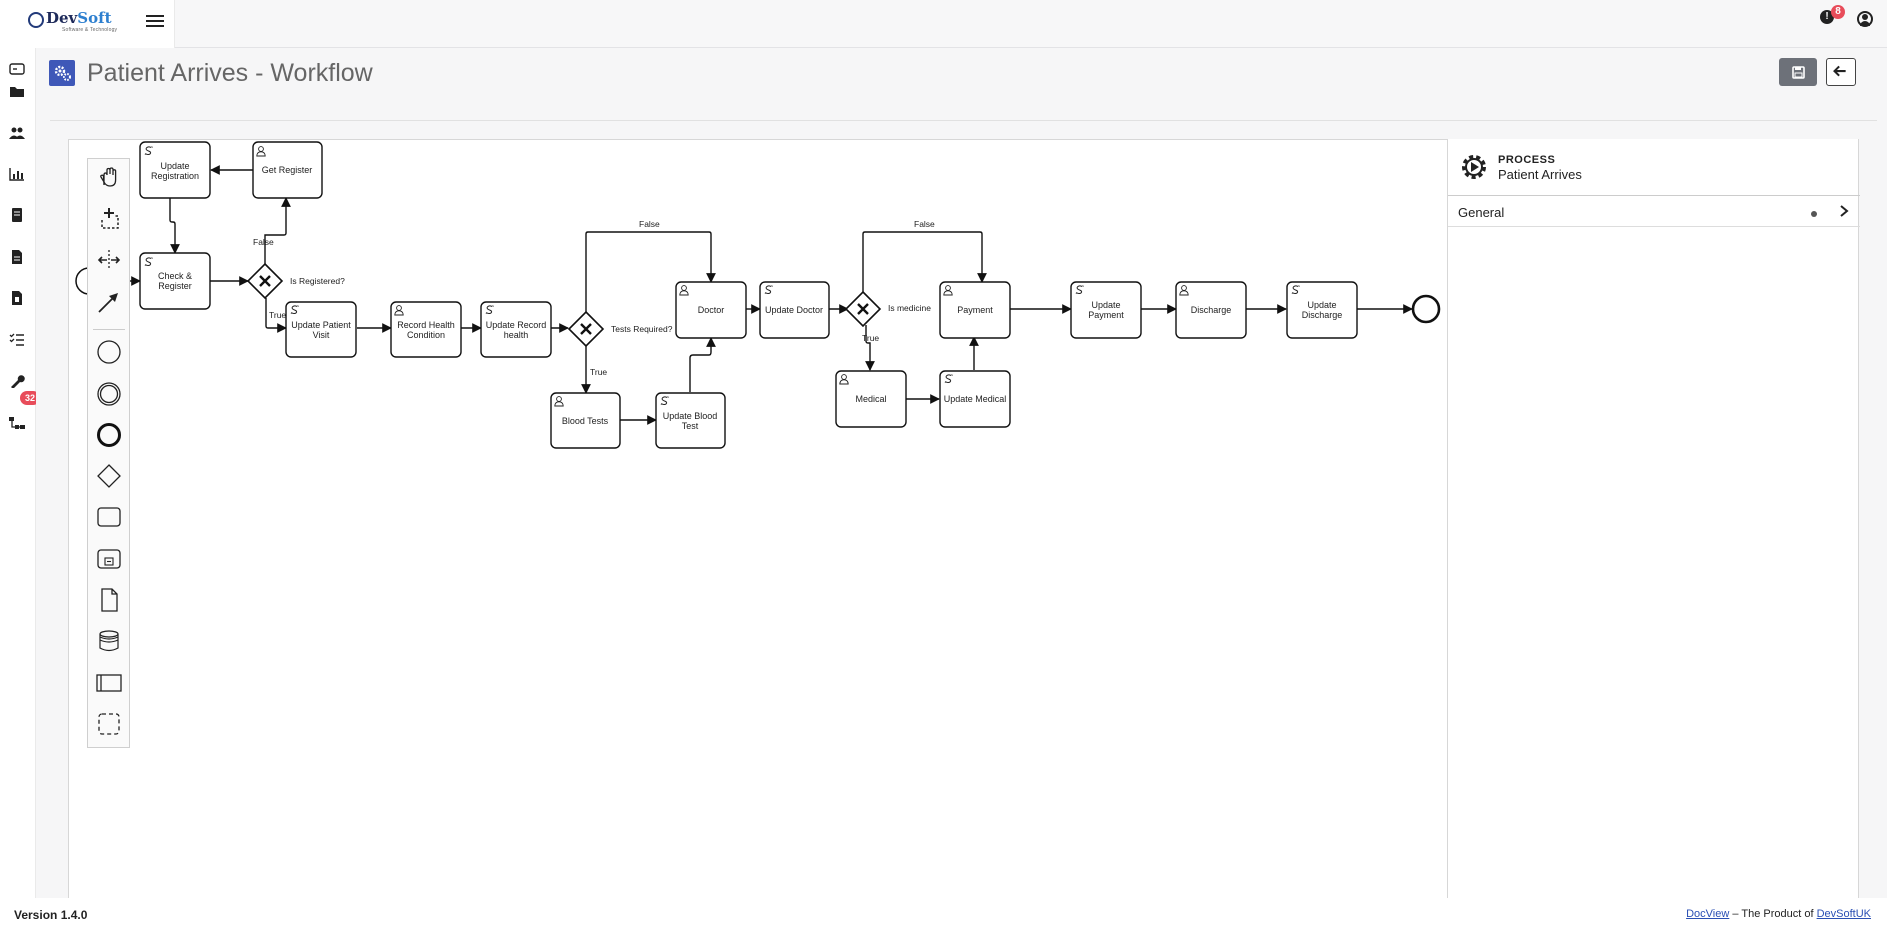 The image size is (1887, 927). Describe the element at coordinates (109, 260) in the screenshot. I see `space-tool-icon` at that location.